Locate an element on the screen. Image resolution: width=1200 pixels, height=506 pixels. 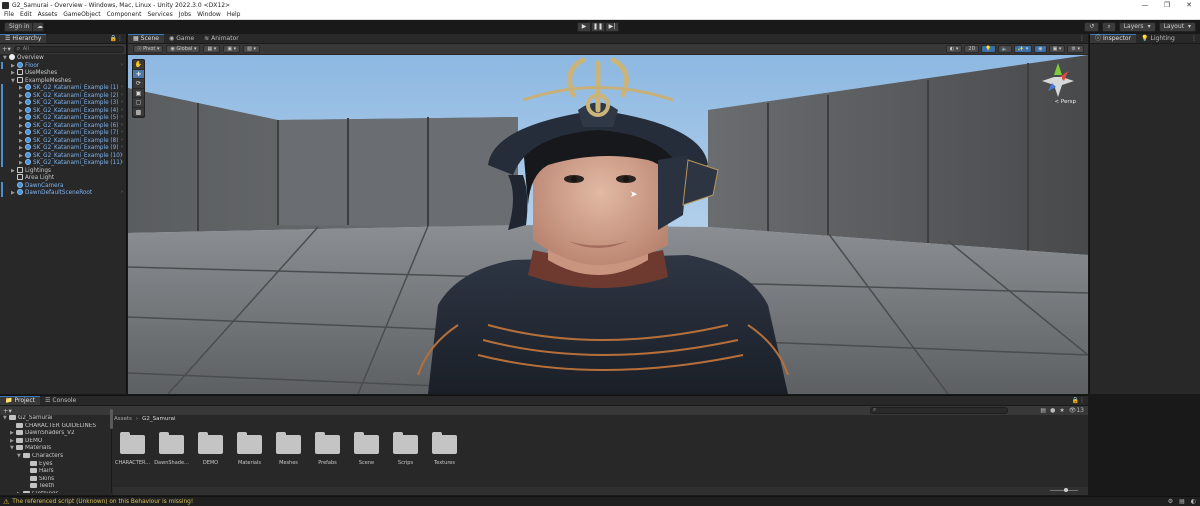
project-tree-item: Teeth is located at coordinates (55, 487).